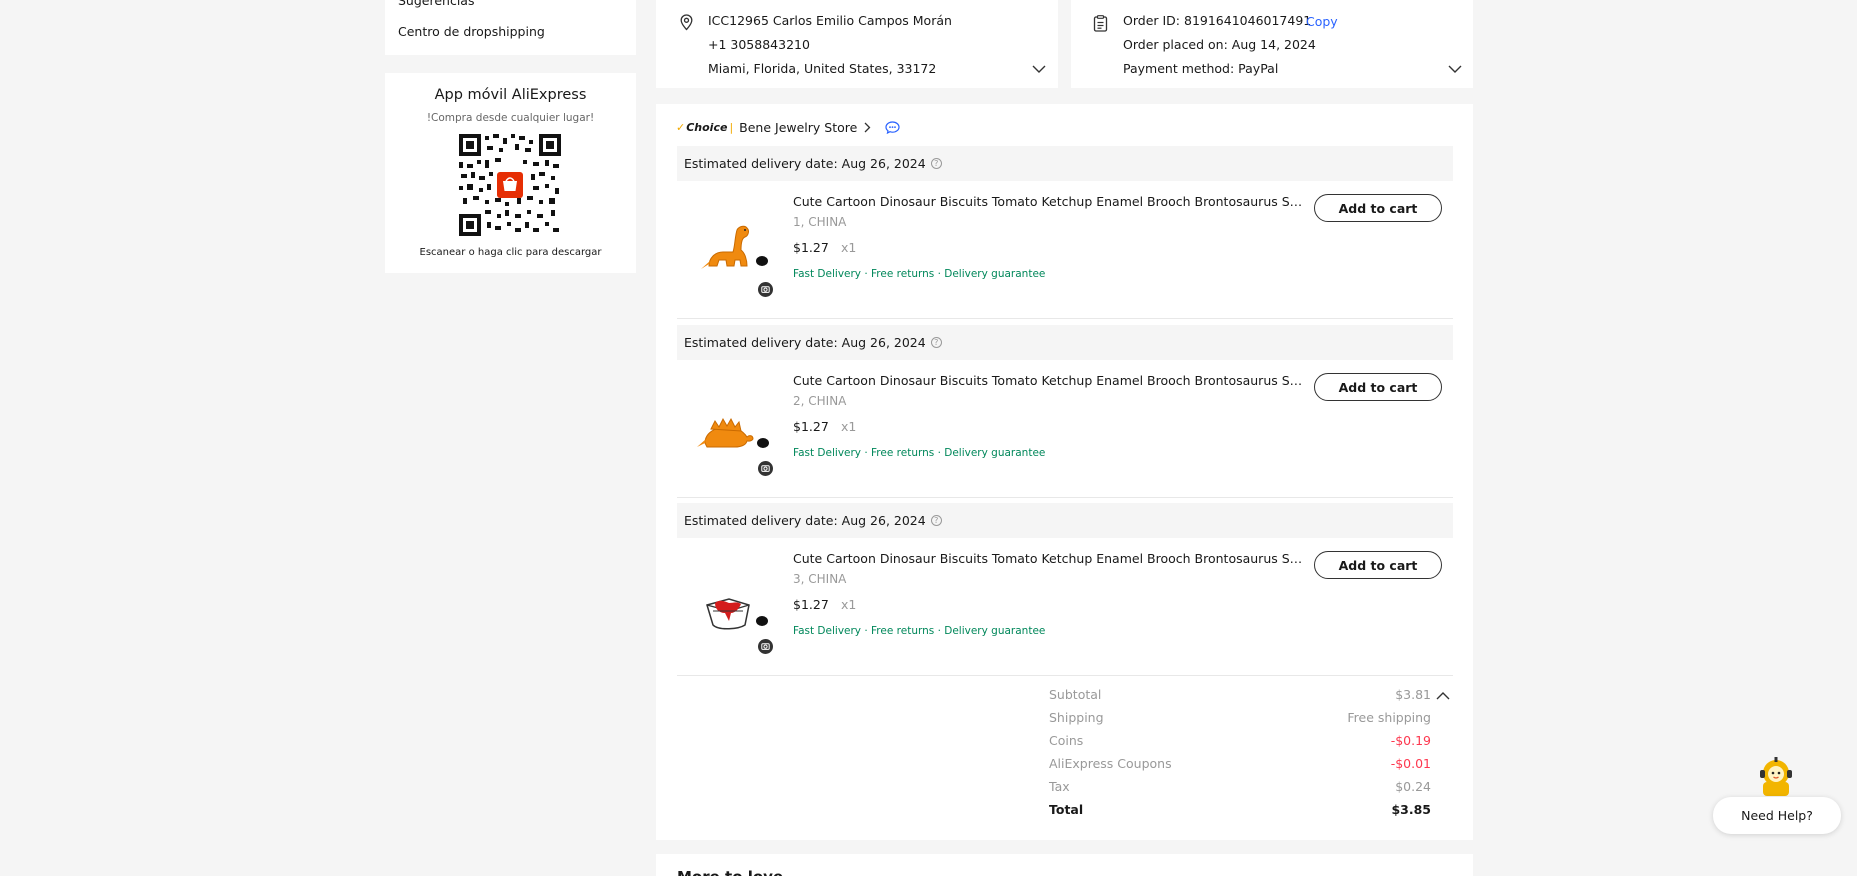 The image size is (1857, 876). I want to click on shipping-value: Free shipping, so click(1389, 717).